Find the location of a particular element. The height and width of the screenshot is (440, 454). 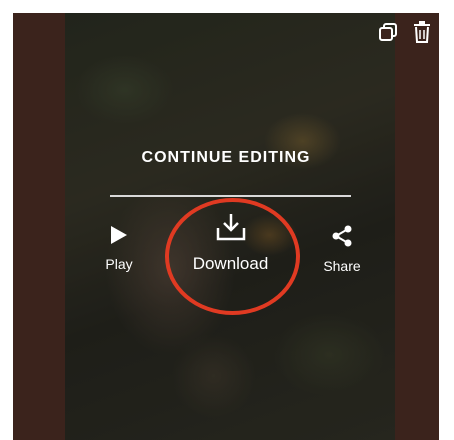

delete-button is located at coordinates (422, 32).